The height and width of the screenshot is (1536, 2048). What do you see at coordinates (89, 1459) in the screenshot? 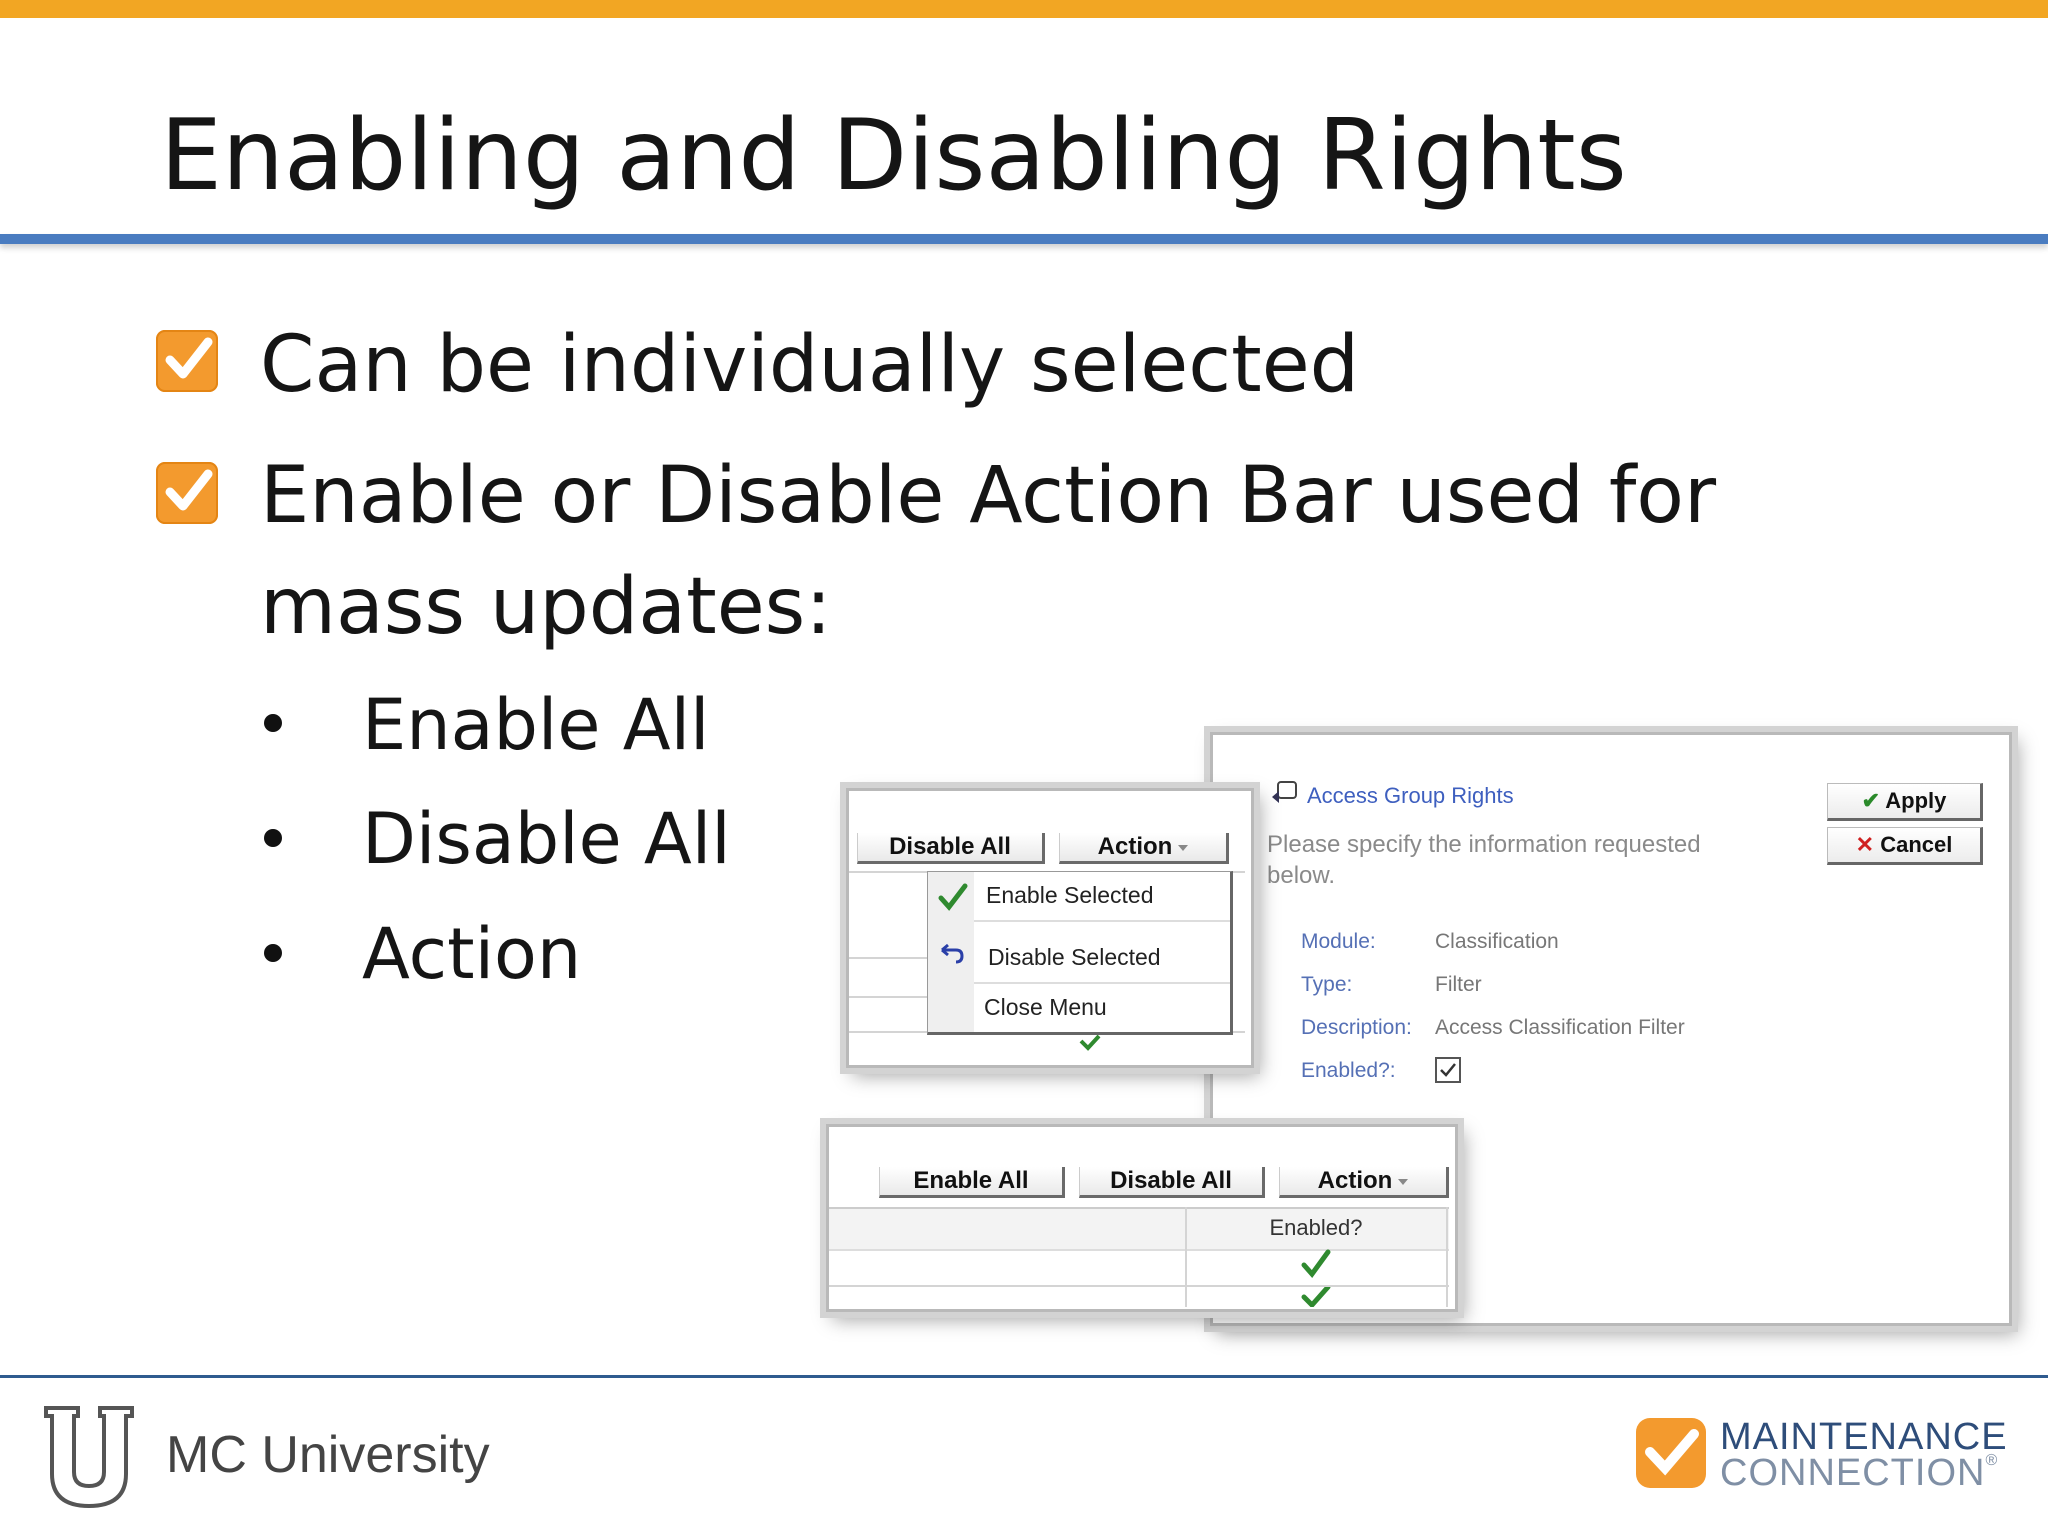
I see `mc-university-logo` at bounding box center [89, 1459].